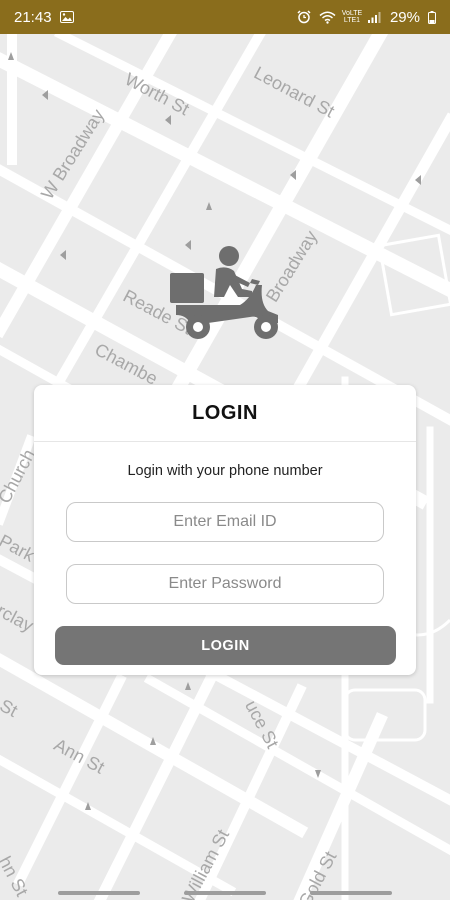  I want to click on email-input, so click(225, 522).